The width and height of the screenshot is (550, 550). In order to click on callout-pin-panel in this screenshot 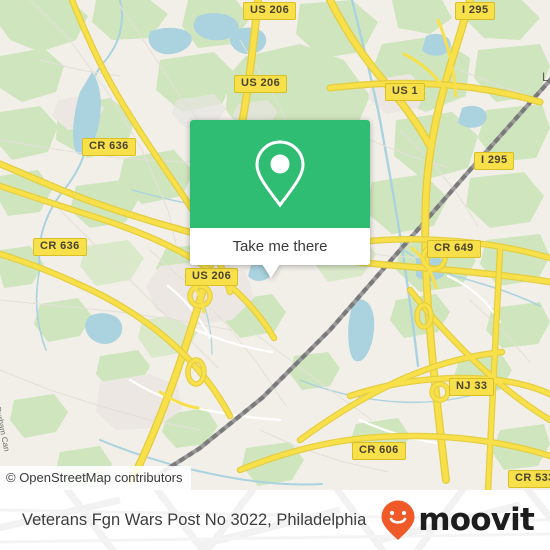, I will do `click(280, 174)`.